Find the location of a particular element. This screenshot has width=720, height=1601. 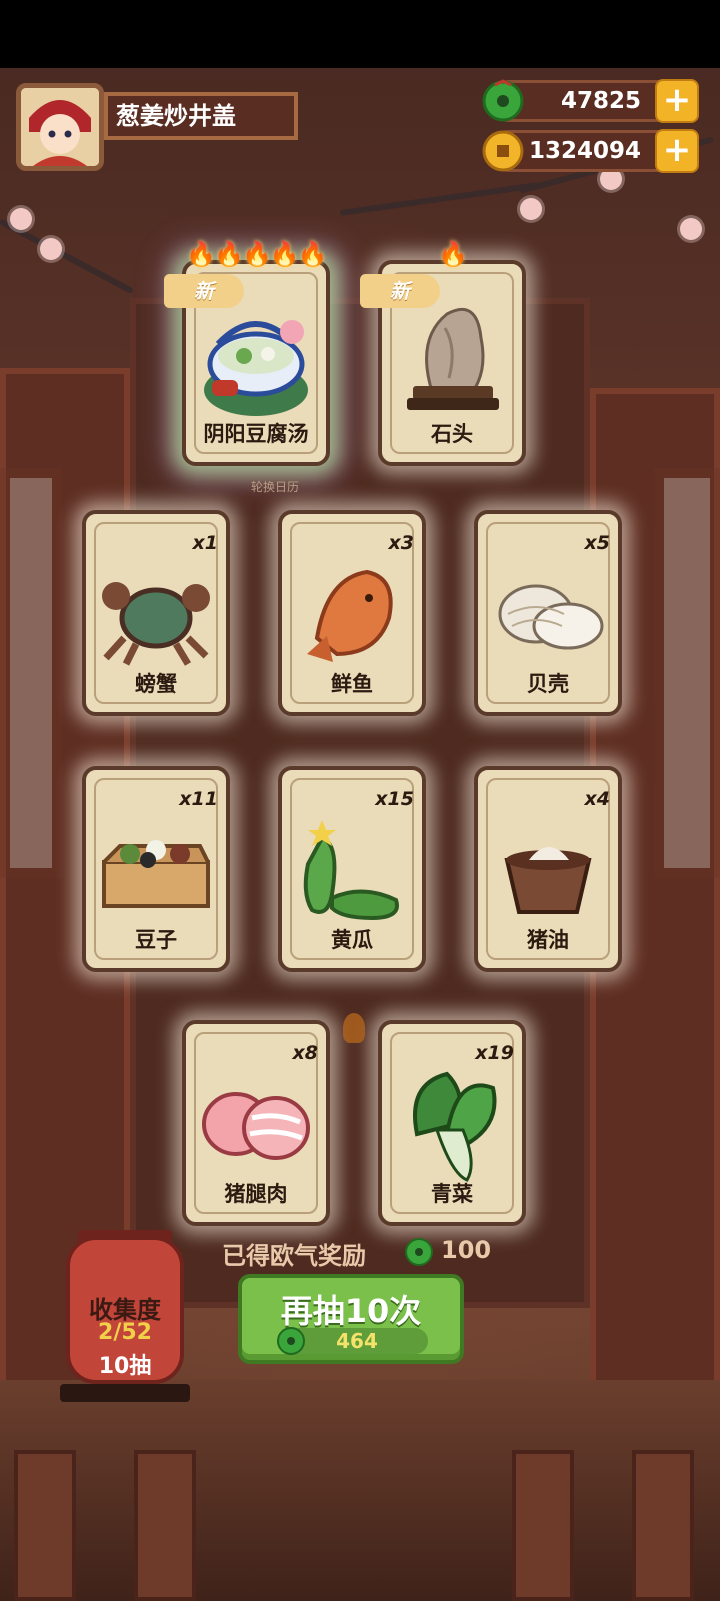

item-quantity: x15 is located at coordinates (394, 799).